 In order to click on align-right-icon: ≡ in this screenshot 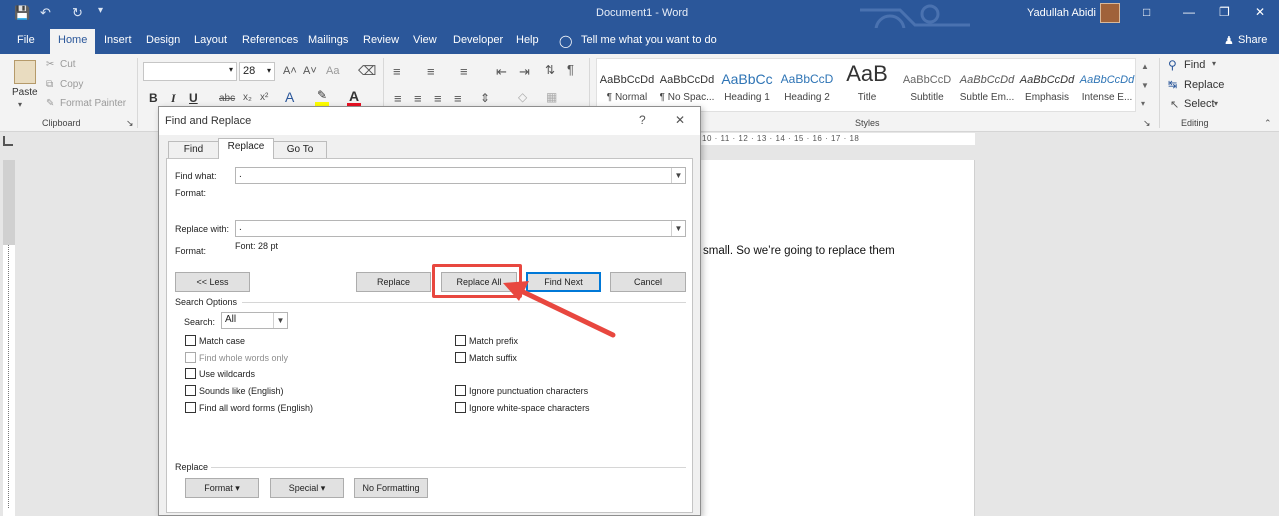, I will do `click(438, 98)`.